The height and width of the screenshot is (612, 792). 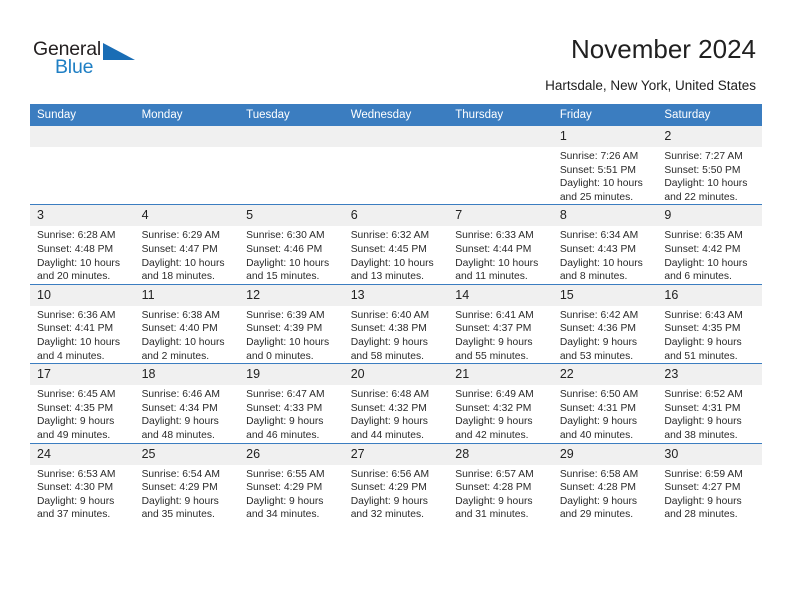 I want to click on sunset-text: Sunset: 4:40 PM, so click(x=179, y=329).